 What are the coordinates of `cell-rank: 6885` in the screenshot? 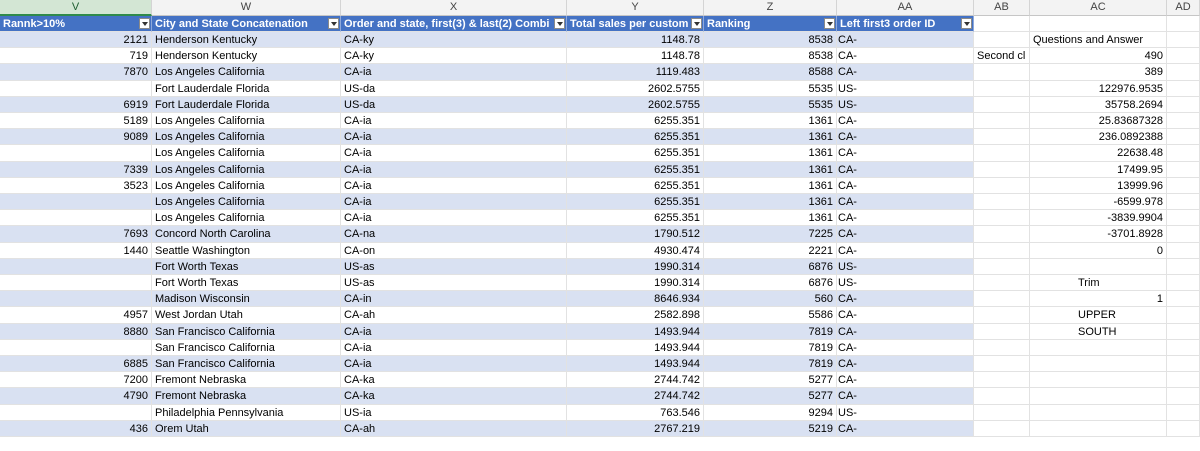 It's located at (76, 364).